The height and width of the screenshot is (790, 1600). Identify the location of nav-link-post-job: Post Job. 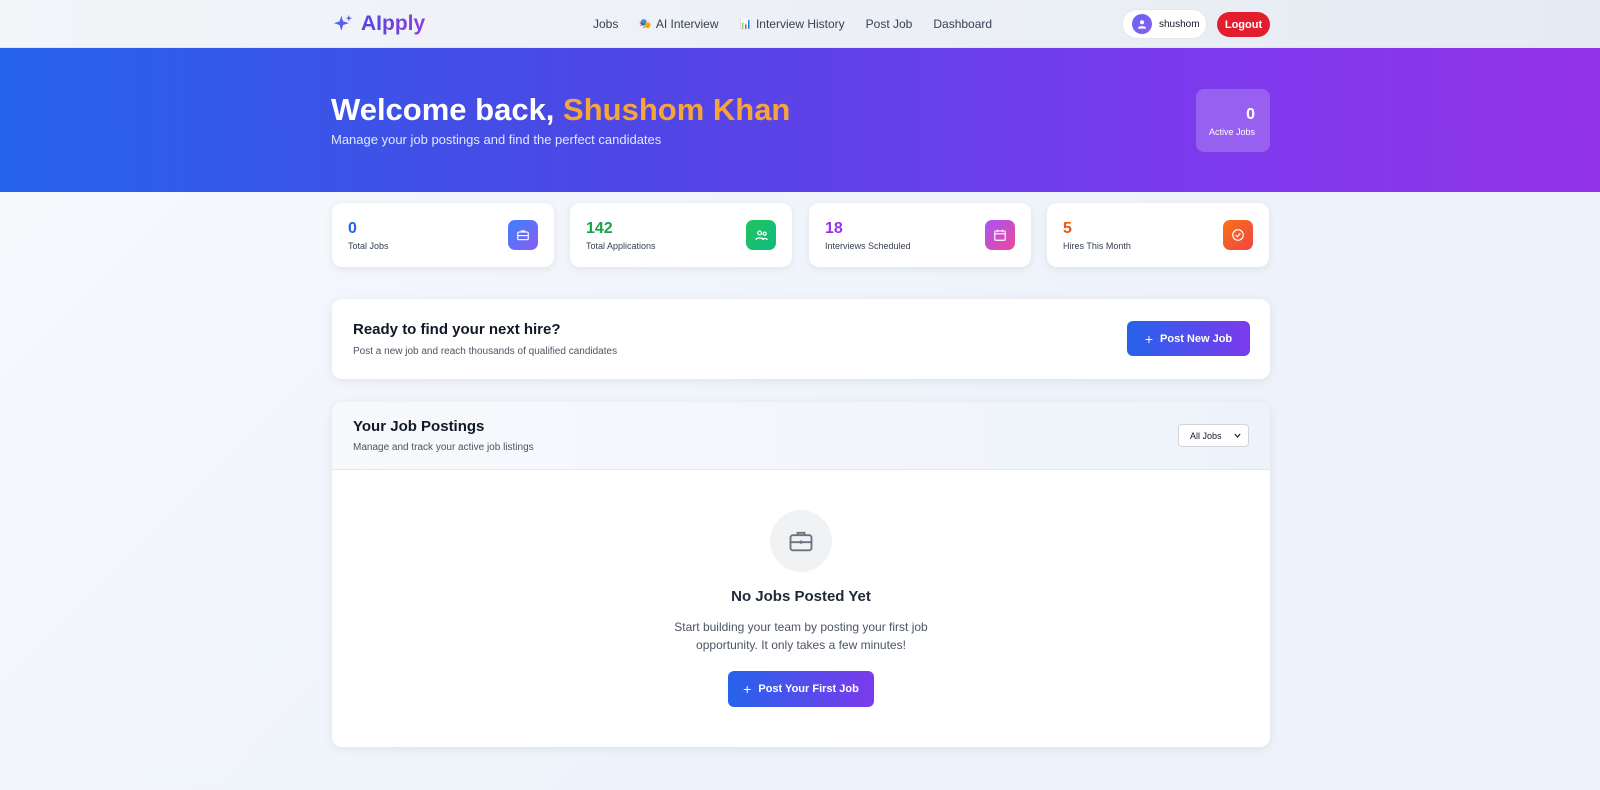
(889, 24).